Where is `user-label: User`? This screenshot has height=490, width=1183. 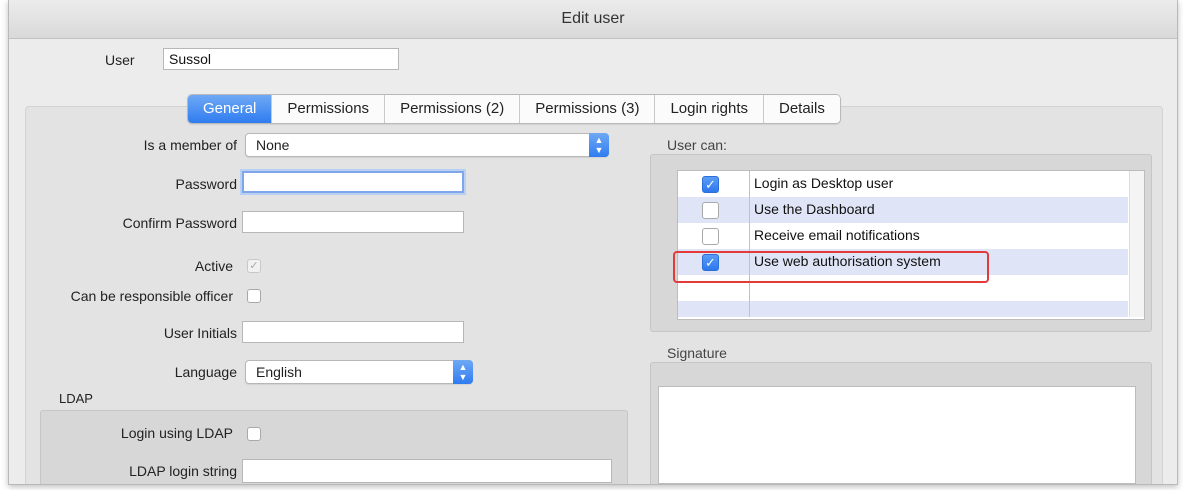
user-label: User is located at coordinates (120, 60).